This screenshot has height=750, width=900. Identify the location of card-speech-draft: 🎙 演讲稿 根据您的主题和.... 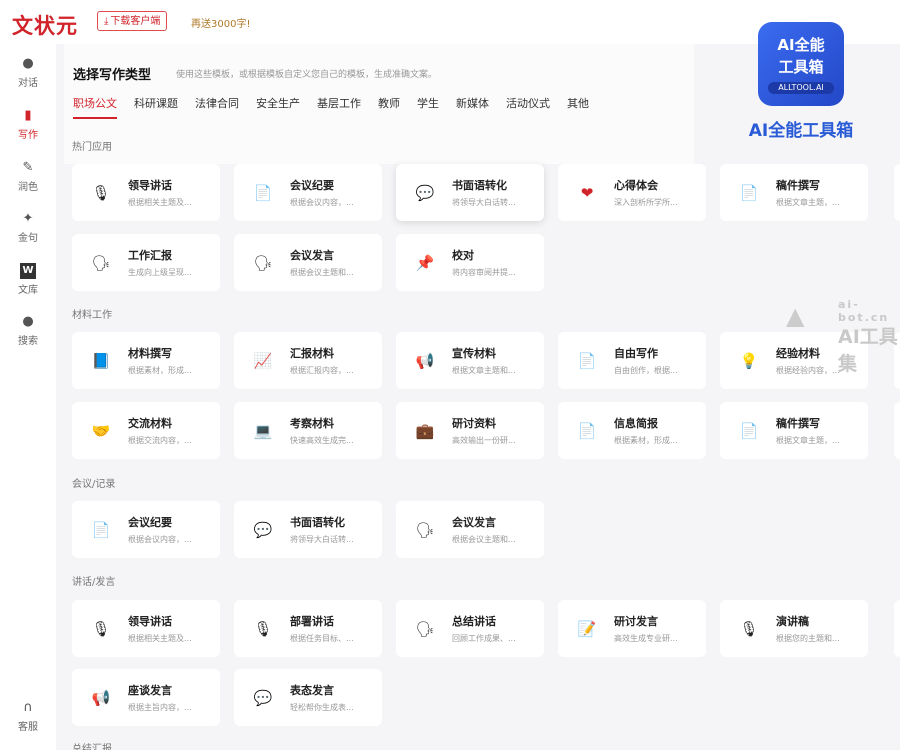
(794, 628).